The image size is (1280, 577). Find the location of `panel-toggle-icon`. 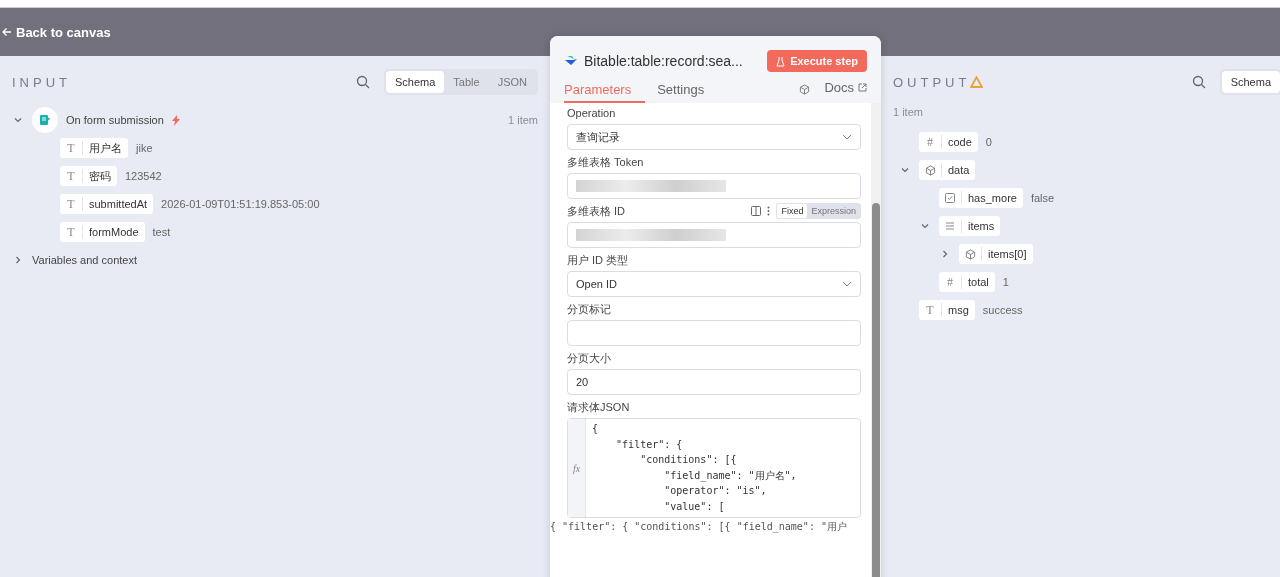

panel-toggle-icon is located at coordinates (756, 211).